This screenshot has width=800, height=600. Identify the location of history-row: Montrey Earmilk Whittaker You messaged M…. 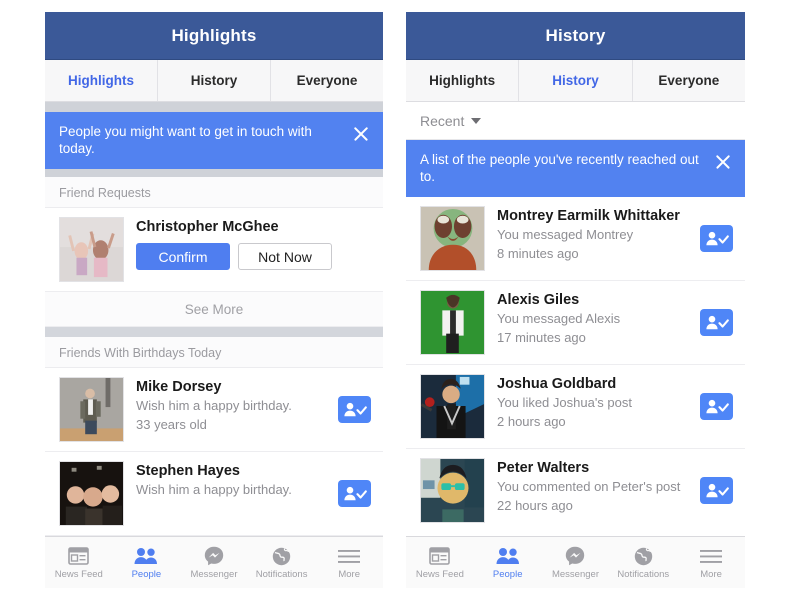
(575, 239).